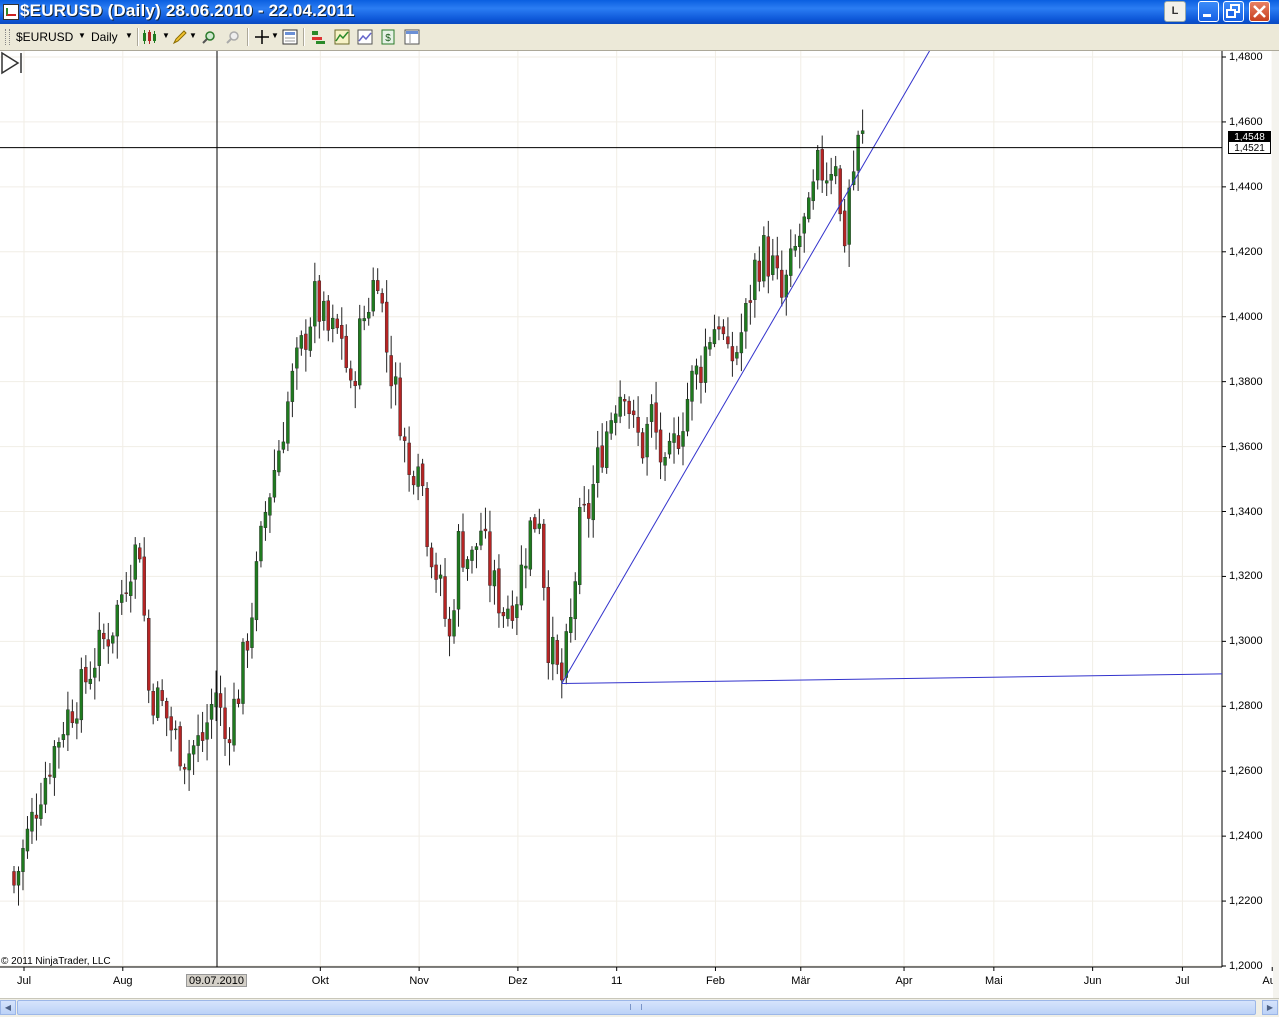  I want to click on close-button, so click(1259, 11).